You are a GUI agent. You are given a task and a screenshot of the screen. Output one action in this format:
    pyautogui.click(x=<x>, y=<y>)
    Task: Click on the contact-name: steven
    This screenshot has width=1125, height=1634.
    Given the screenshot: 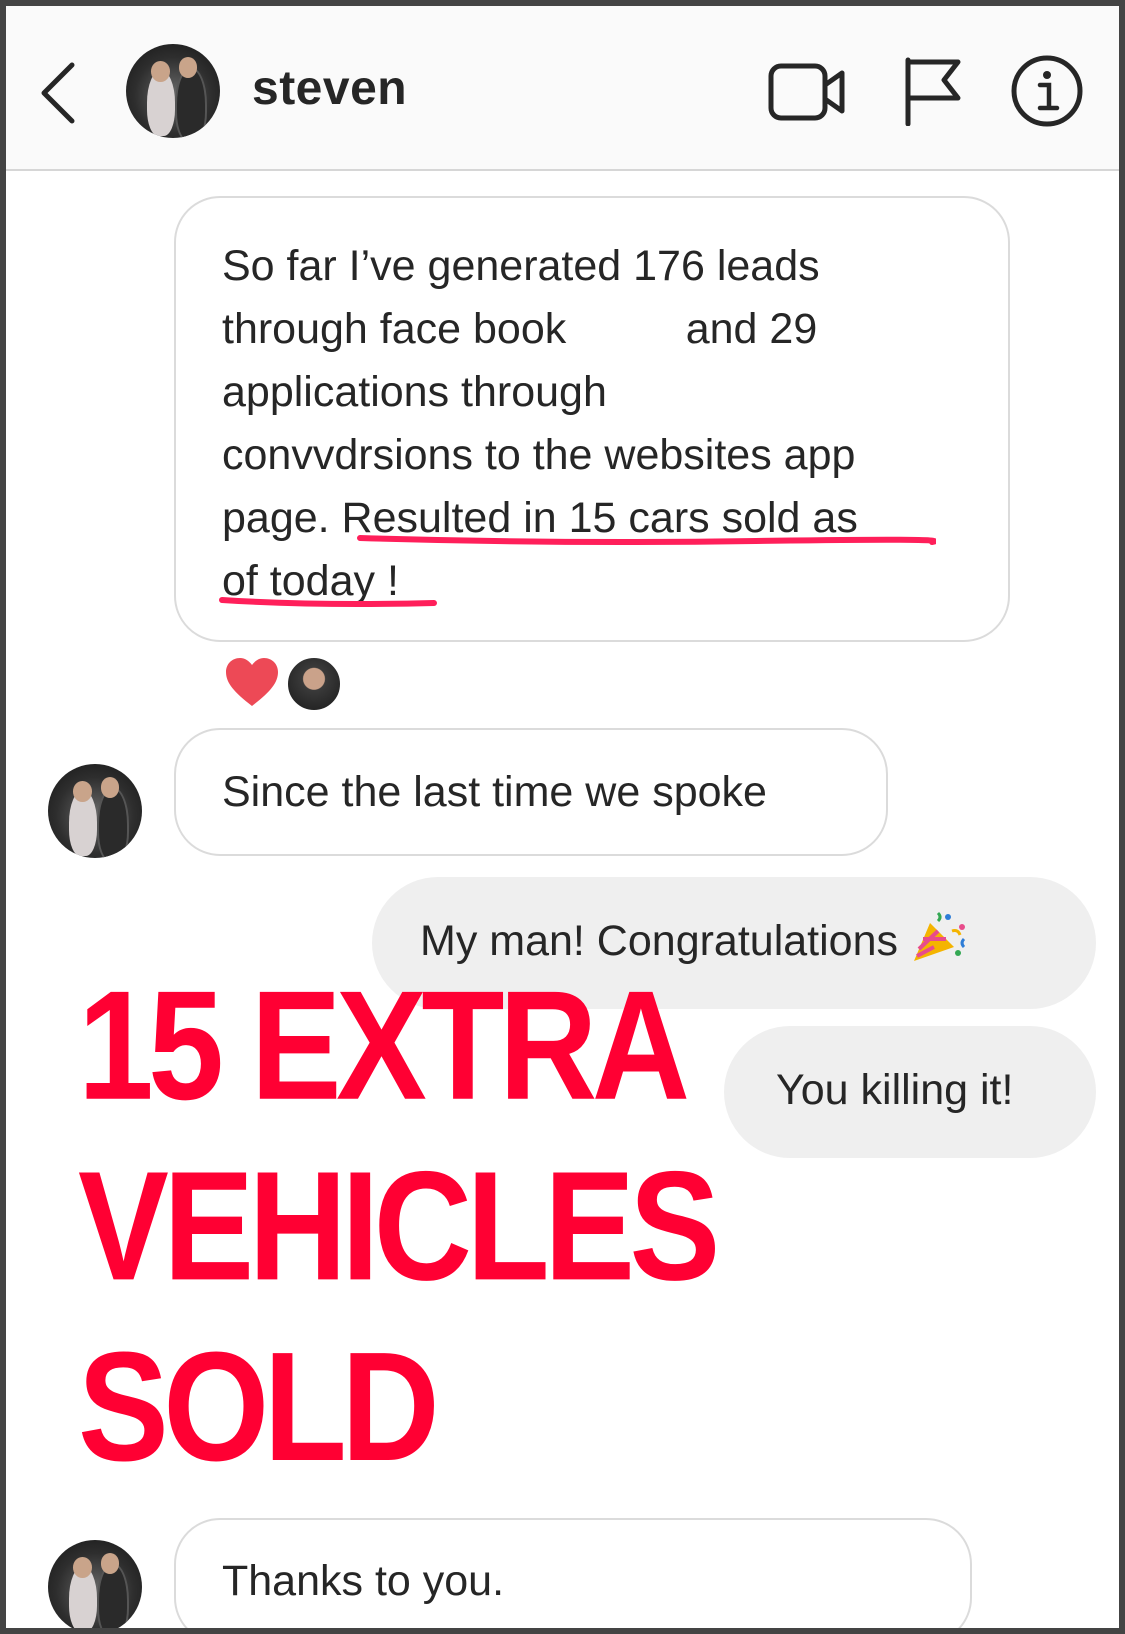 What is the action you would take?
    pyautogui.click(x=329, y=88)
    